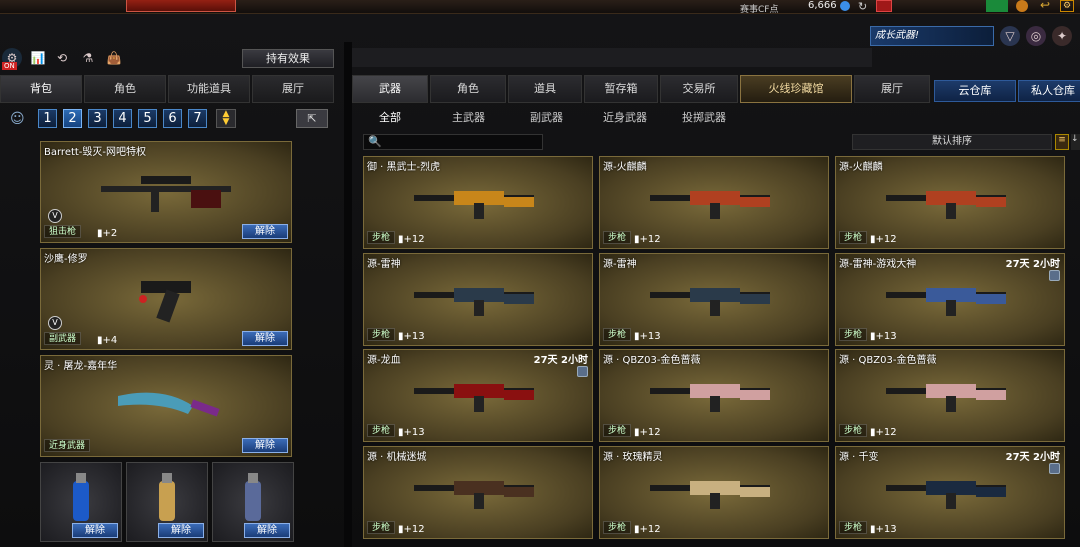 This screenshot has height=547, width=1080. Describe the element at coordinates (975, 91) in the screenshot. I see `tab-cloud-storage: 云仓库` at that location.